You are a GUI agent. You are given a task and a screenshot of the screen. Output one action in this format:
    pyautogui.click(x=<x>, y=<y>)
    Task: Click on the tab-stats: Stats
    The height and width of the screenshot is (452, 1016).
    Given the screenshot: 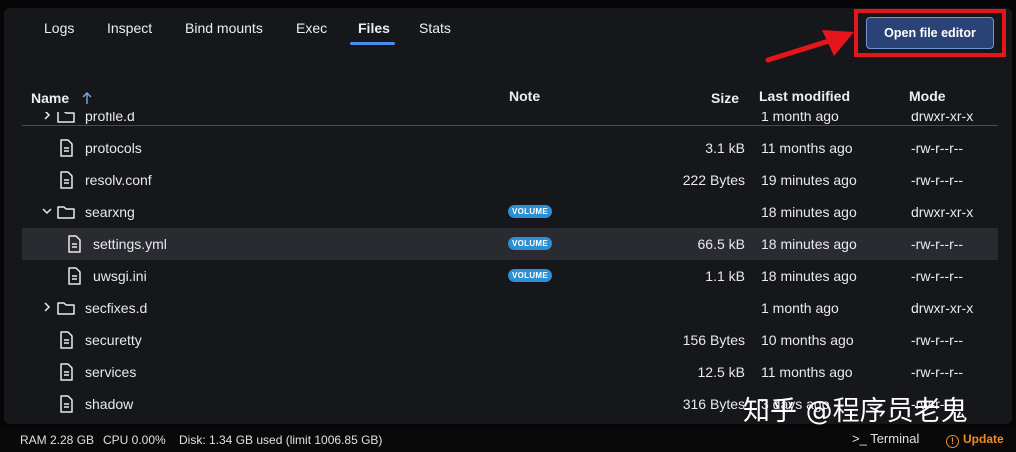 What is the action you would take?
    pyautogui.click(x=435, y=28)
    